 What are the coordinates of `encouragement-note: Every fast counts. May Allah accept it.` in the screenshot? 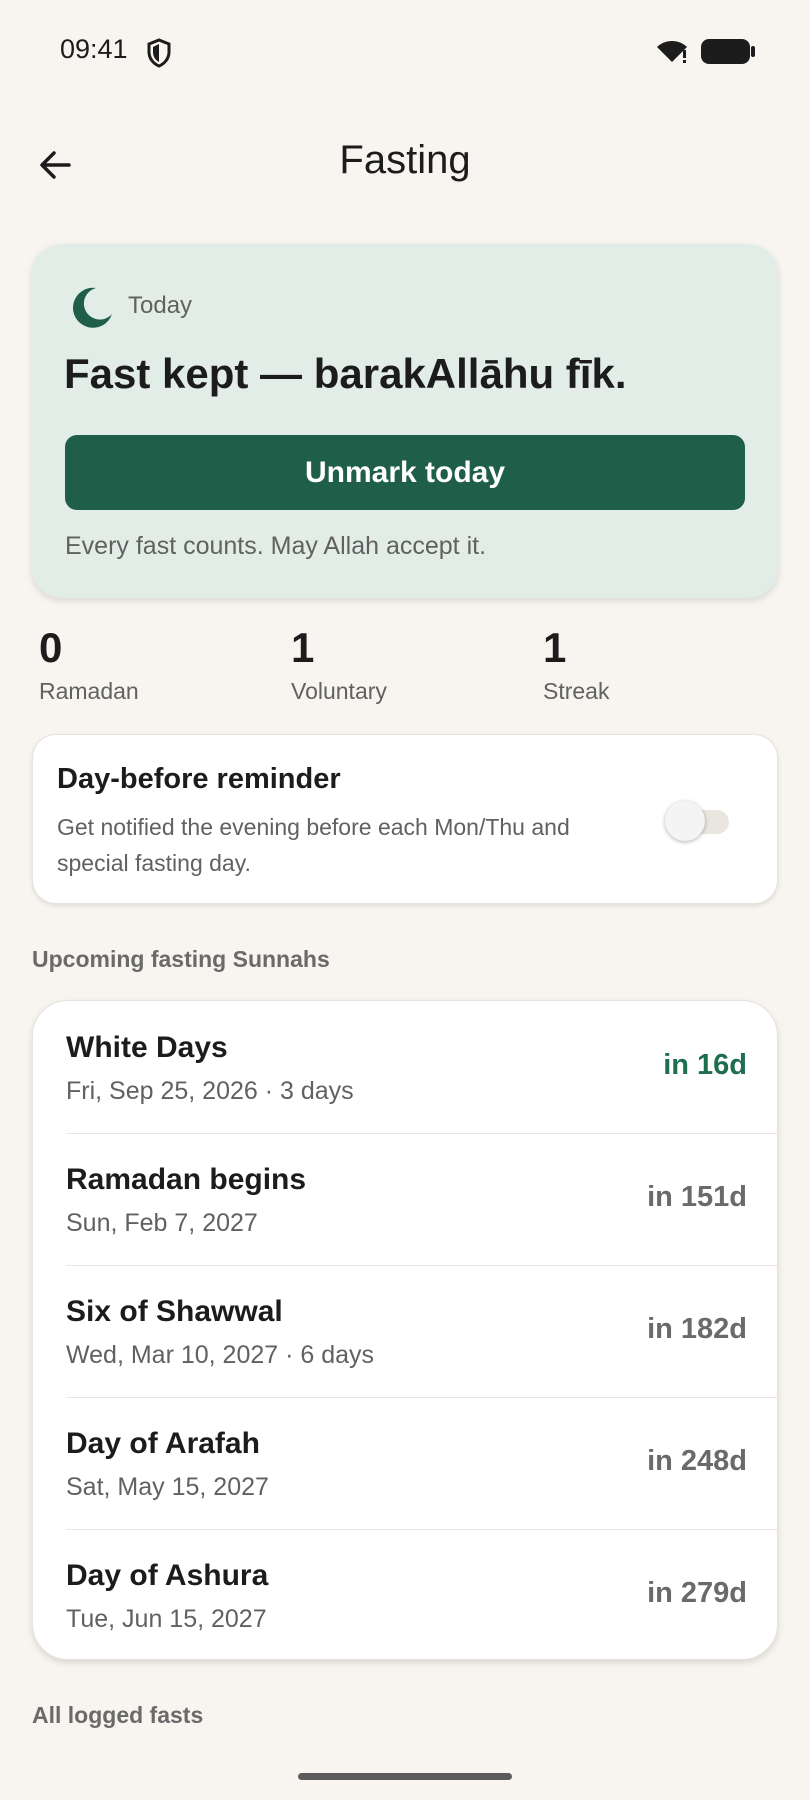 It's located at (276, 546).